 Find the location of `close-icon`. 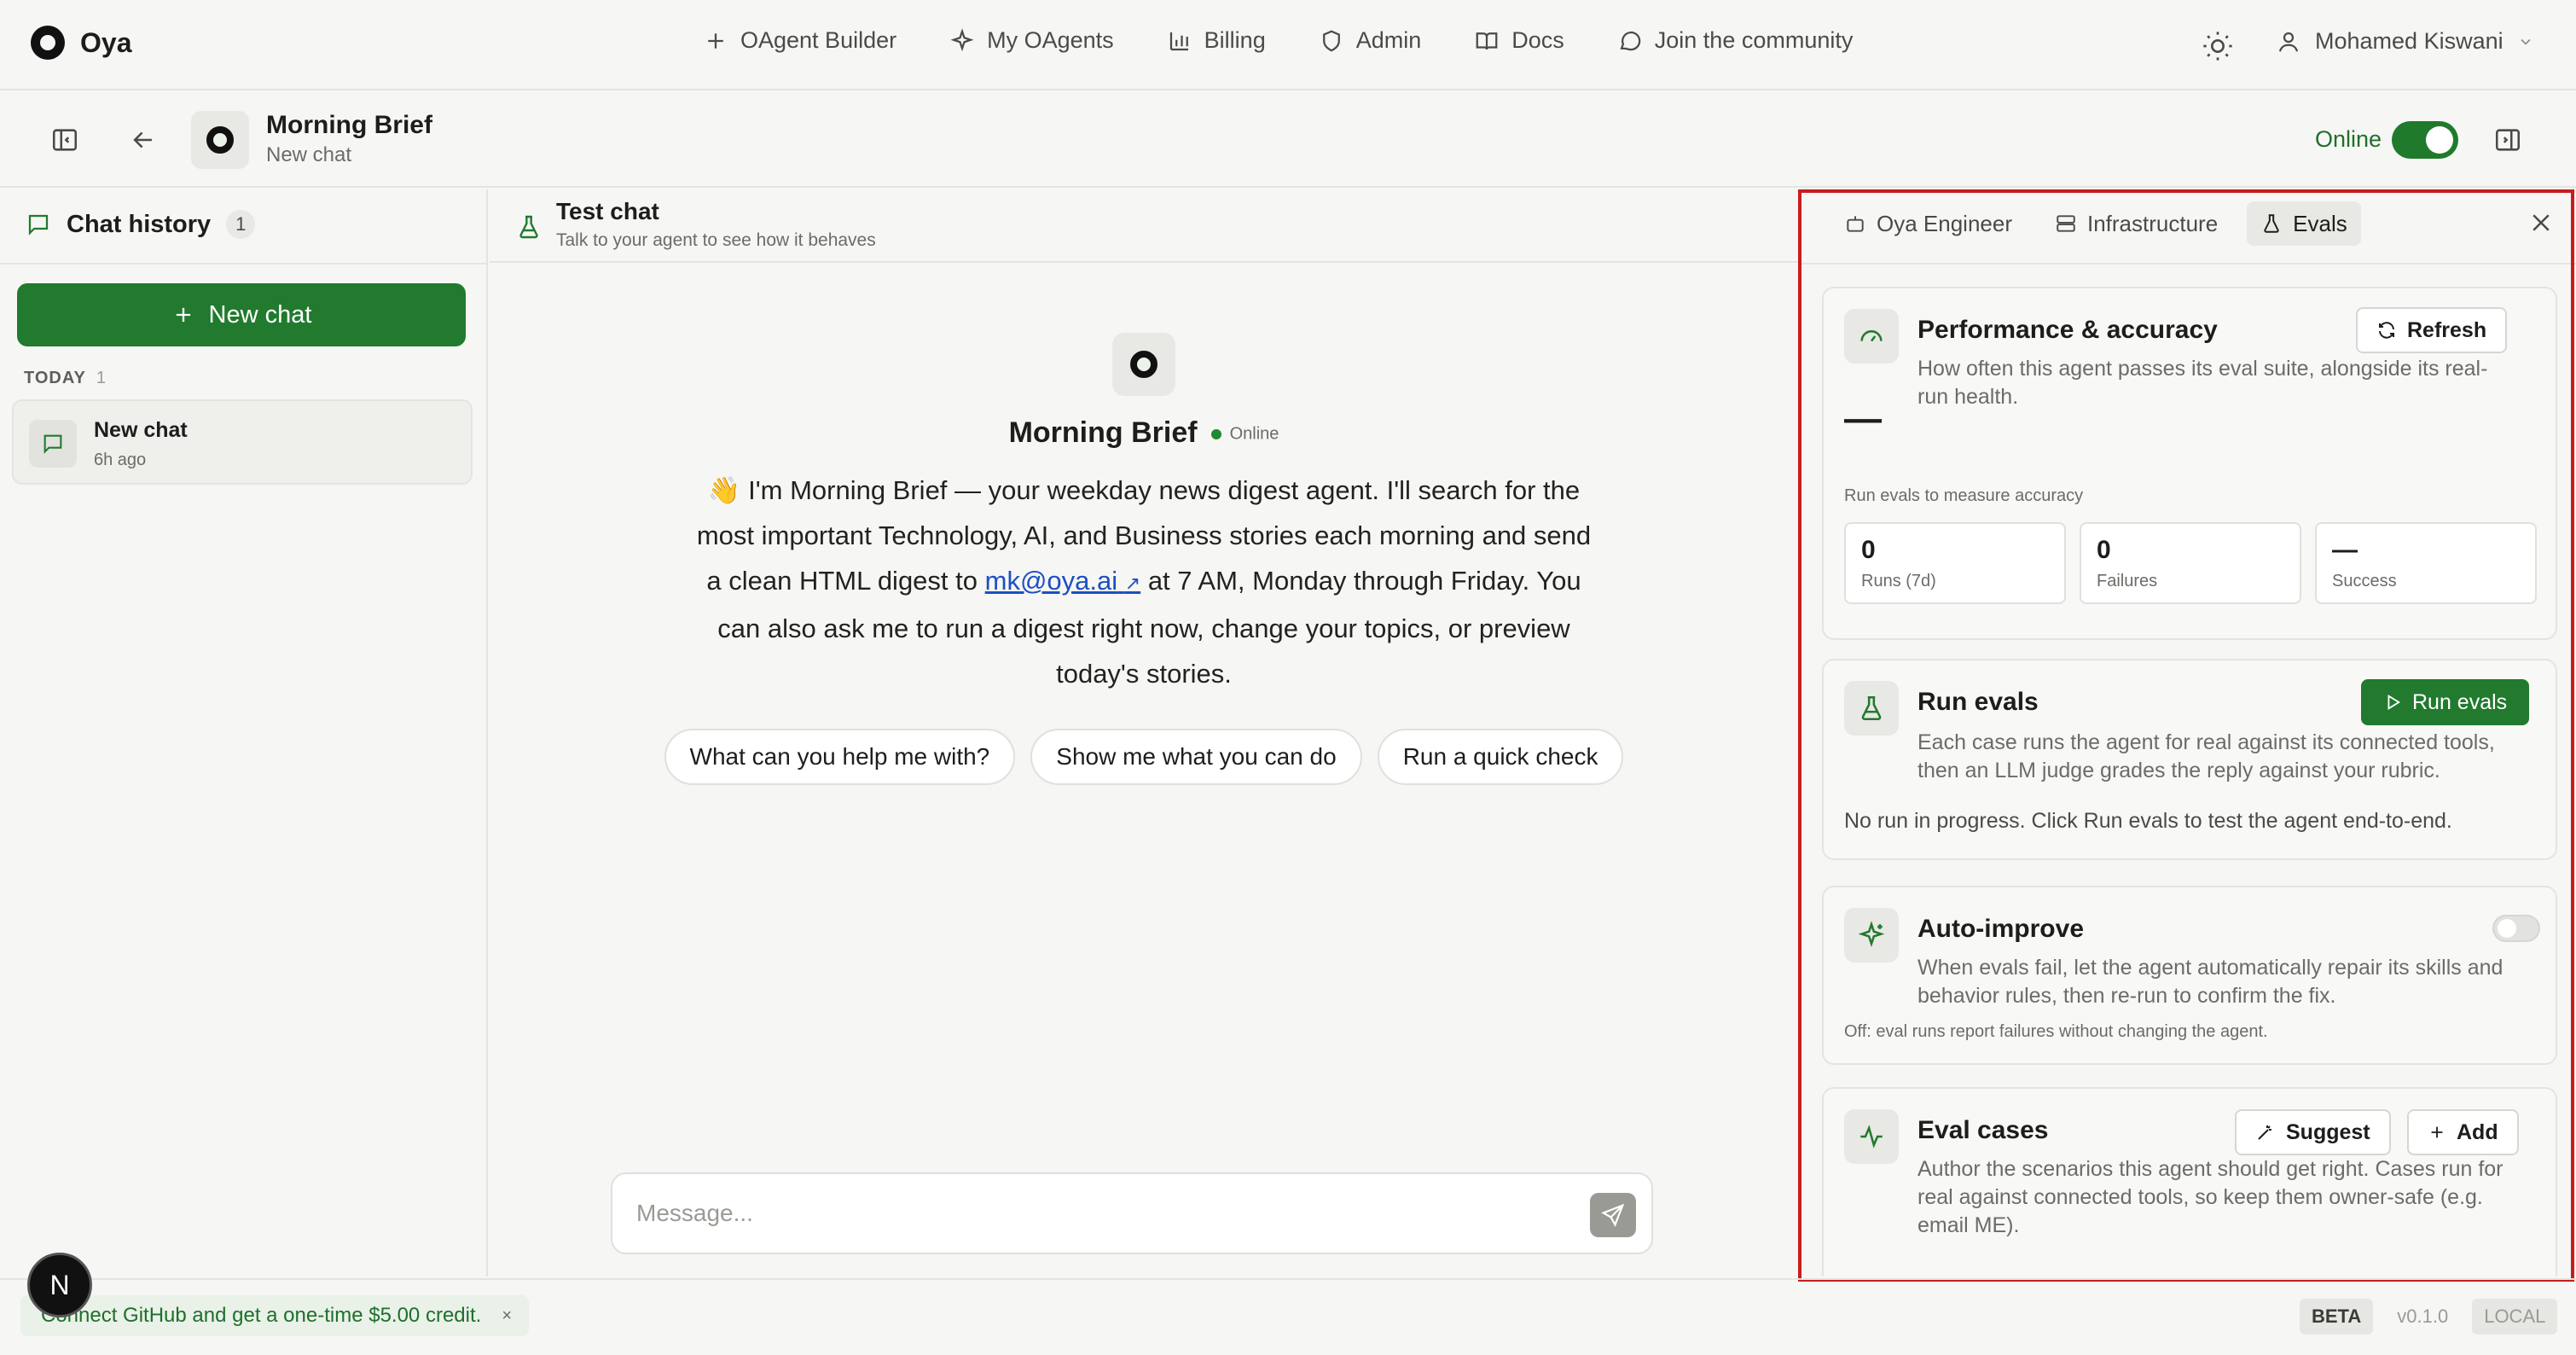

close-icon is located at coordinates (2541, 223).